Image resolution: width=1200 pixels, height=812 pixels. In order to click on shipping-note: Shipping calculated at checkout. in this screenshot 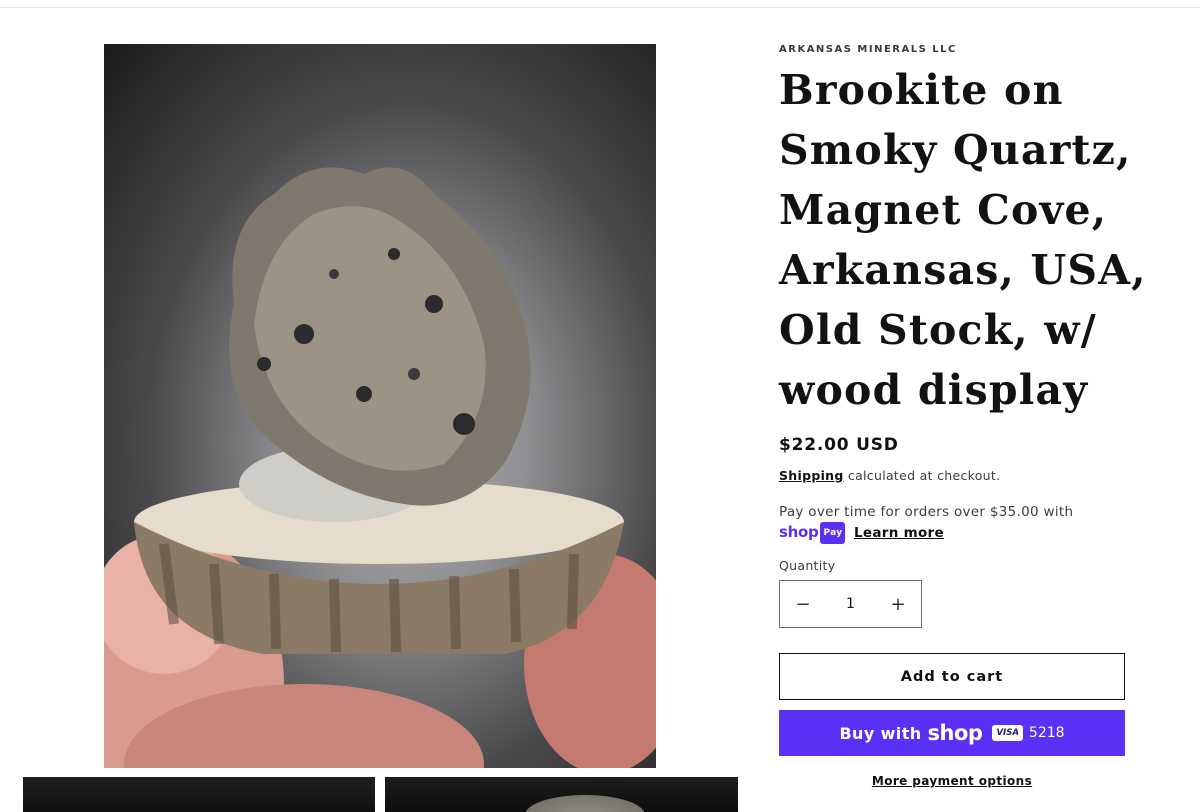, I will do `click(889, 475)`.